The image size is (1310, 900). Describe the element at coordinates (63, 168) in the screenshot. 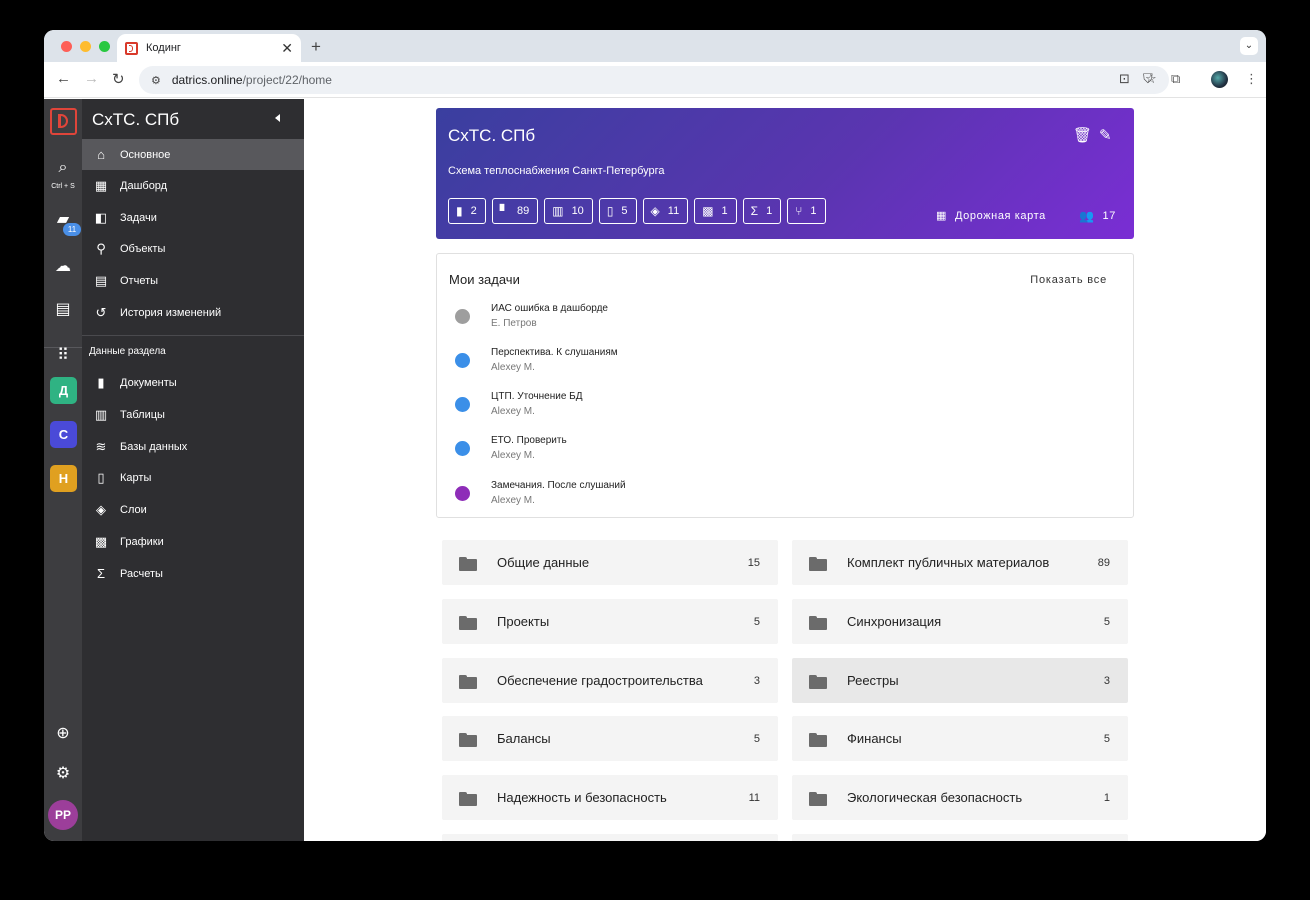

I see `search-icon: ⌕` at that location.